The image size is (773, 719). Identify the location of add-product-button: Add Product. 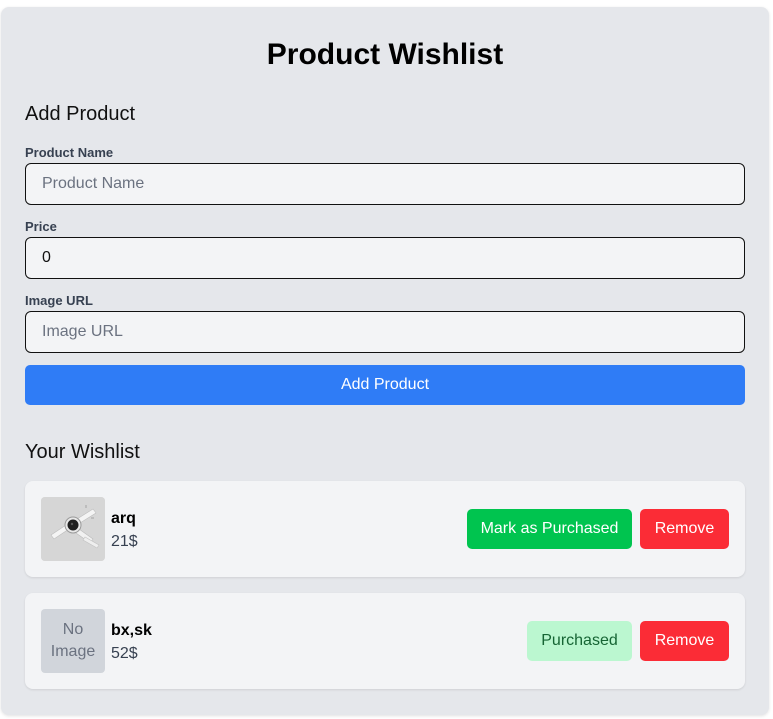
(385, 385).